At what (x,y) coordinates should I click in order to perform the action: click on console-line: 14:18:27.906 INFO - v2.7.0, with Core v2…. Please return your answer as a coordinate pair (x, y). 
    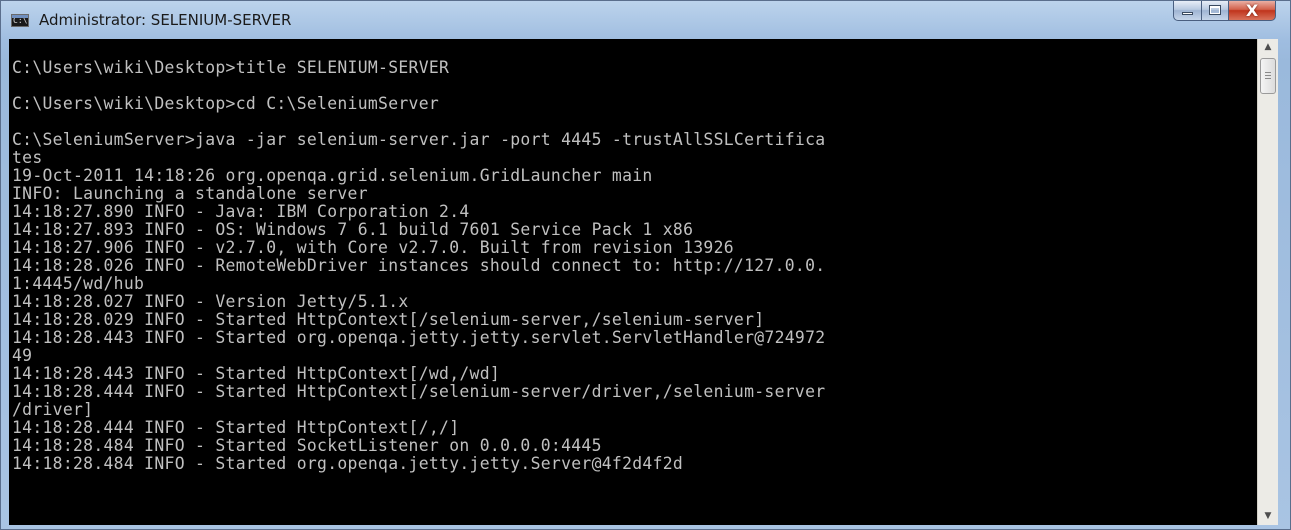
    Looking at the image, I should click on (373, 247).